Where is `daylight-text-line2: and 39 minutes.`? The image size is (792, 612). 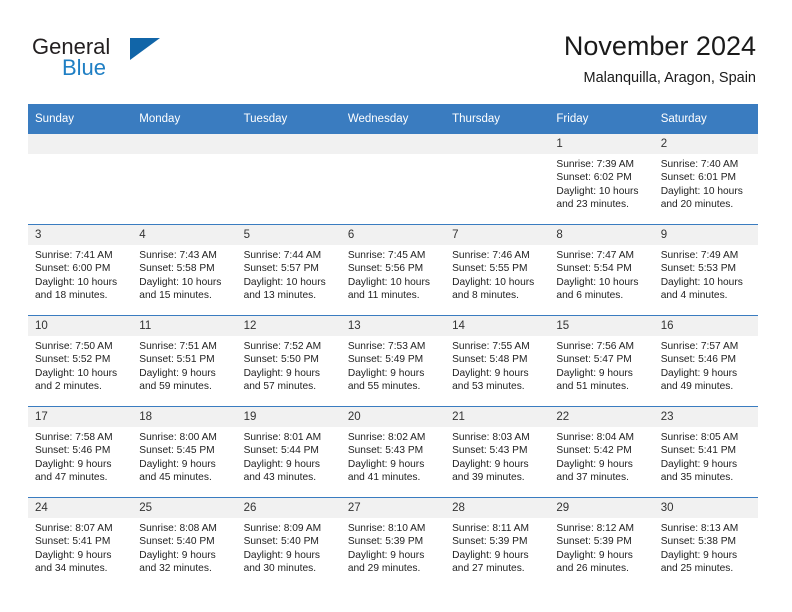
daylight-text-line2: and 39 minutes. is located at coordinates (488, 478).